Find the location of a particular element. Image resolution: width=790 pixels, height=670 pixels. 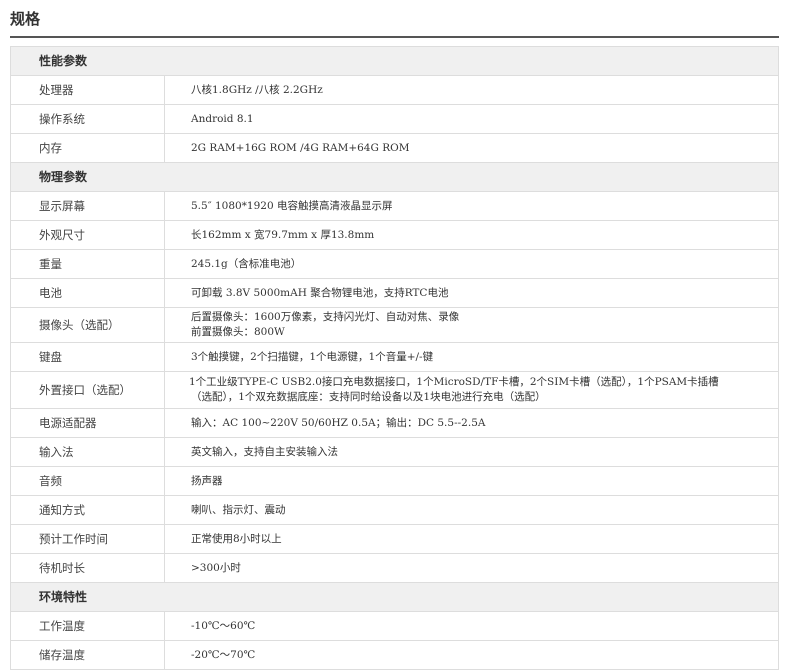

row-label: 外置接口（选配） is located at coordinates (87, 390).